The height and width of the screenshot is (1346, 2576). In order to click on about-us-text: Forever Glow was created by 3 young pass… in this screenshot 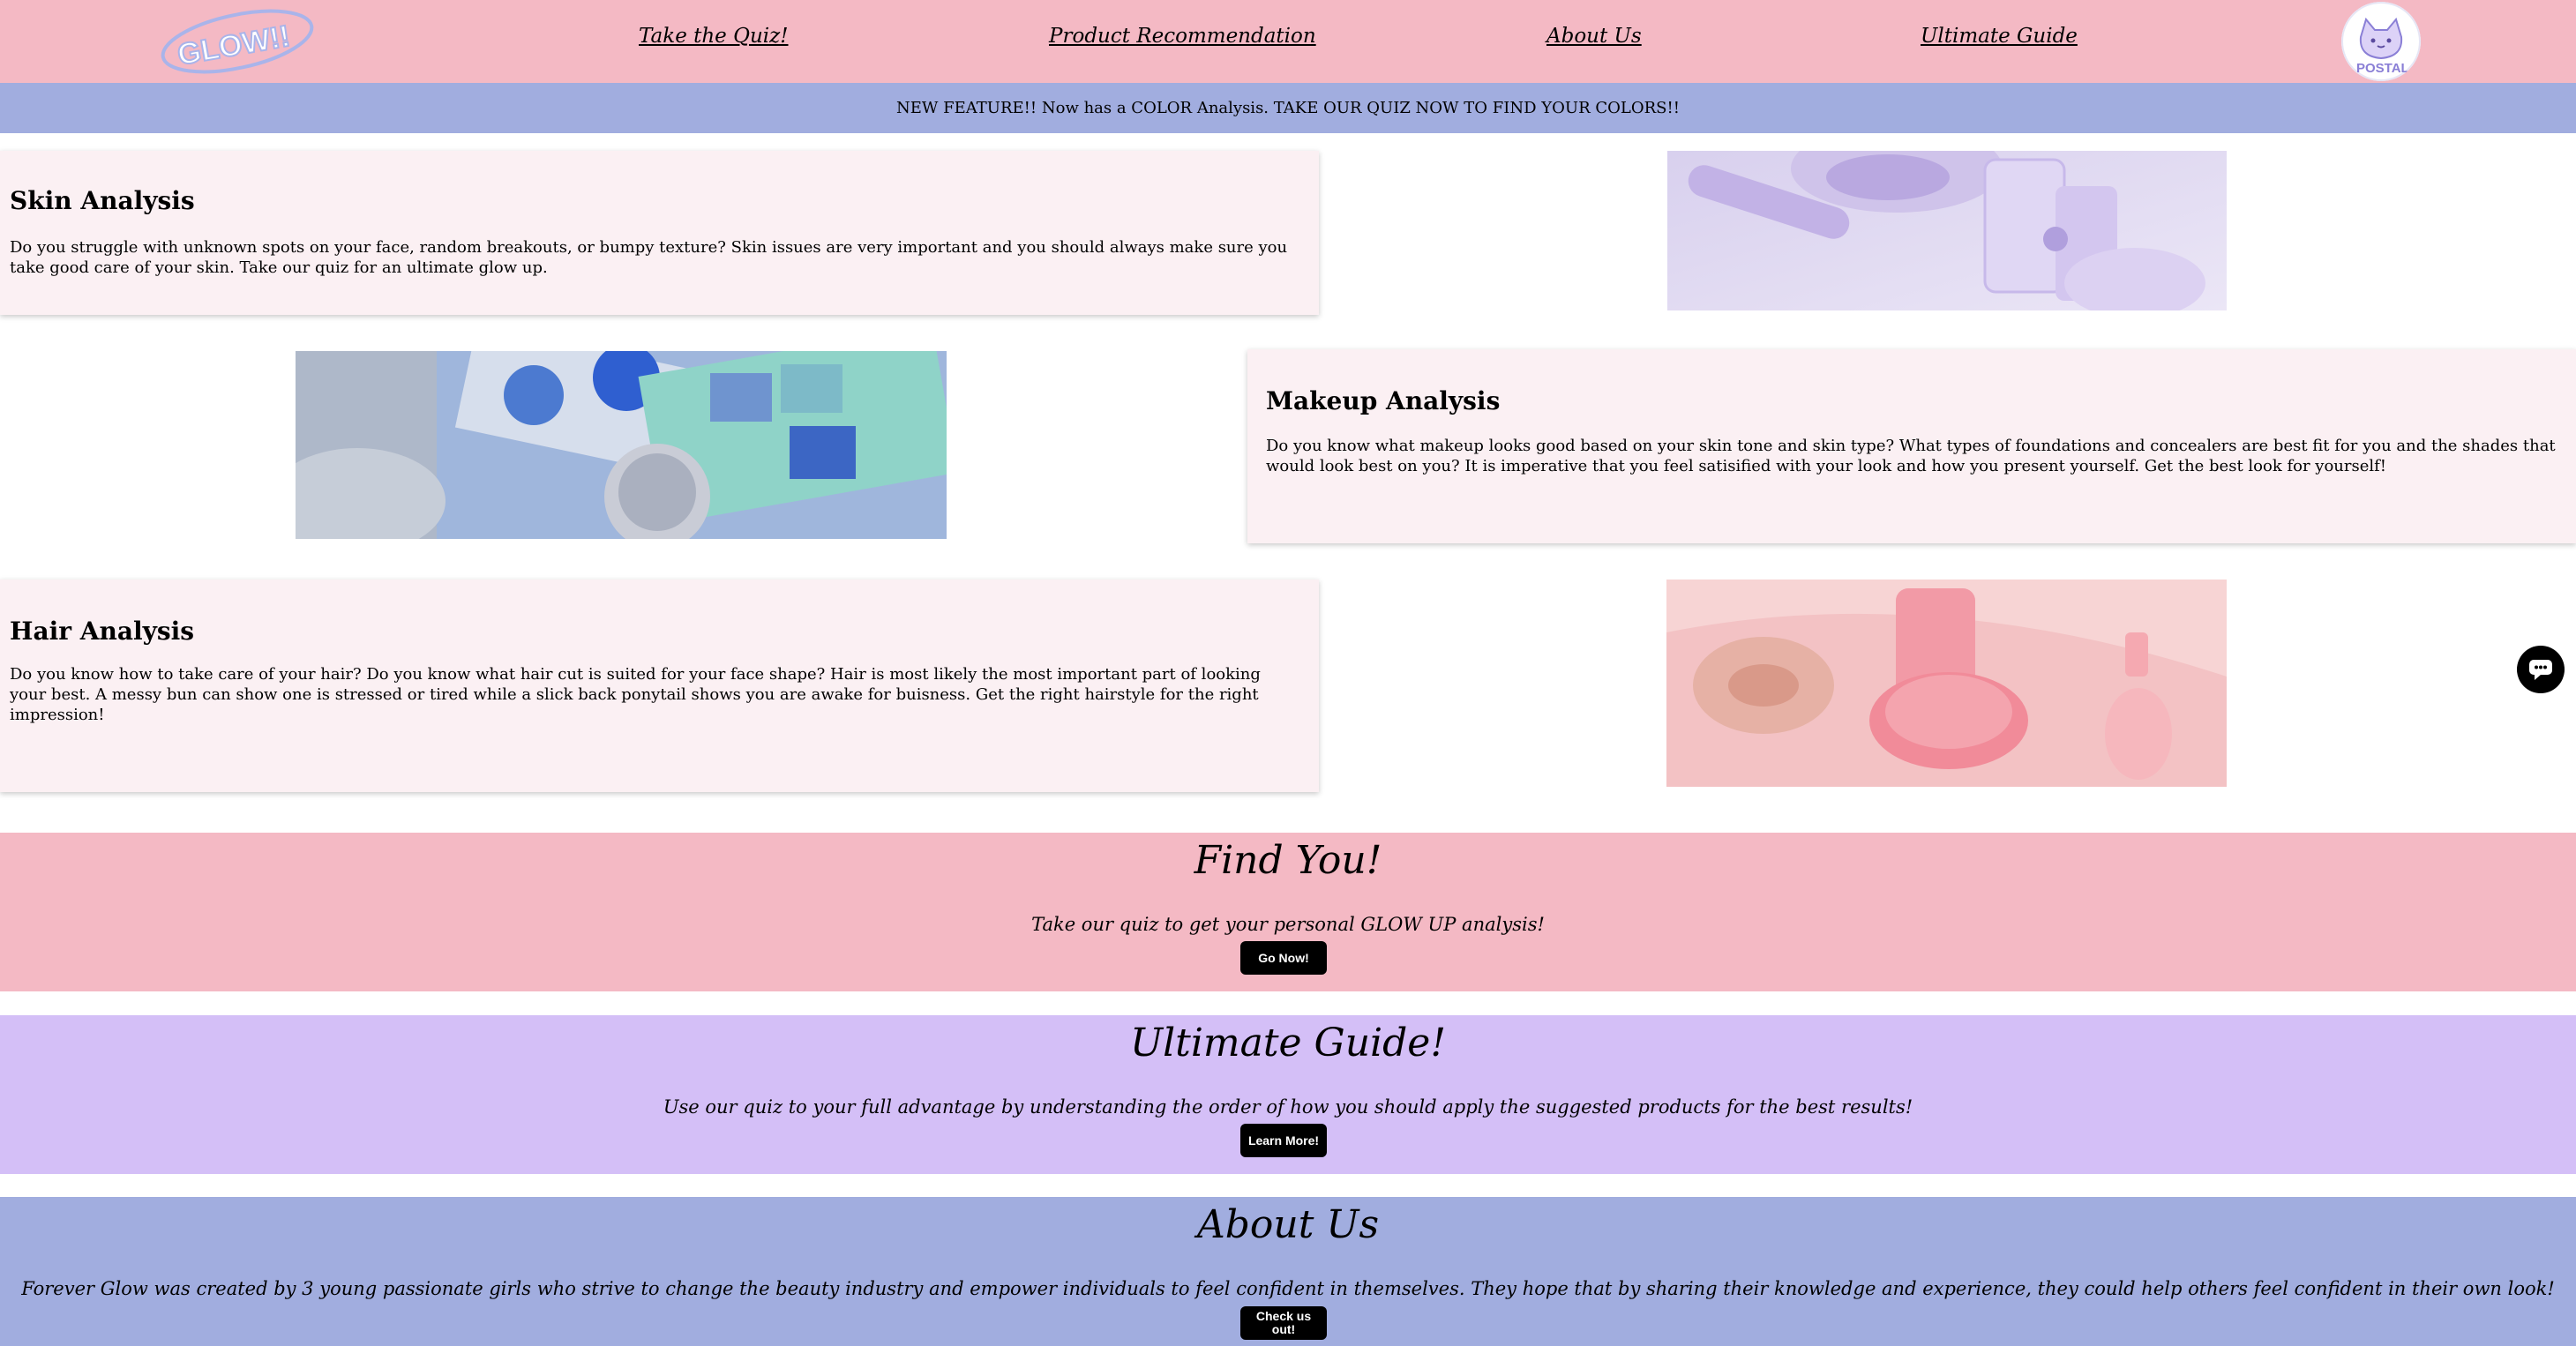, I will do `click(1288, 1288)`.